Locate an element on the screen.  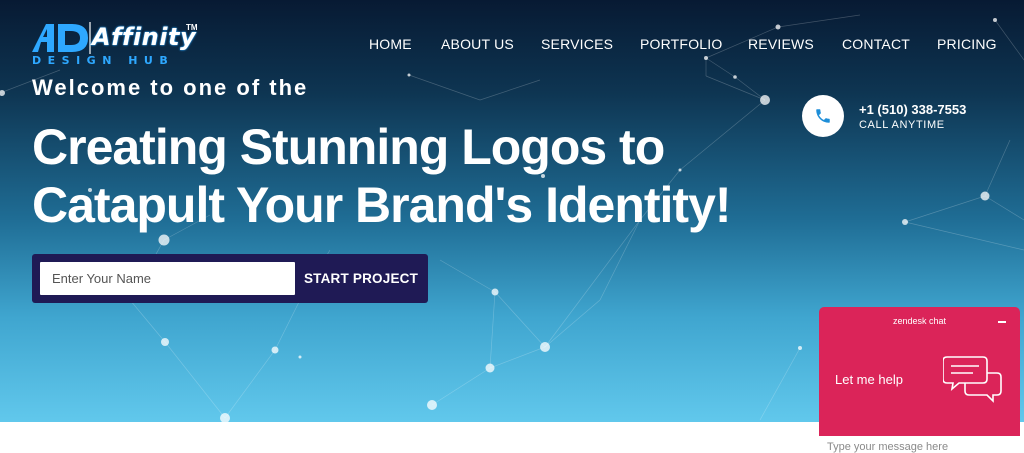
hero-welcome-text: Welcome to one of the is located at coordinates (170, 87).